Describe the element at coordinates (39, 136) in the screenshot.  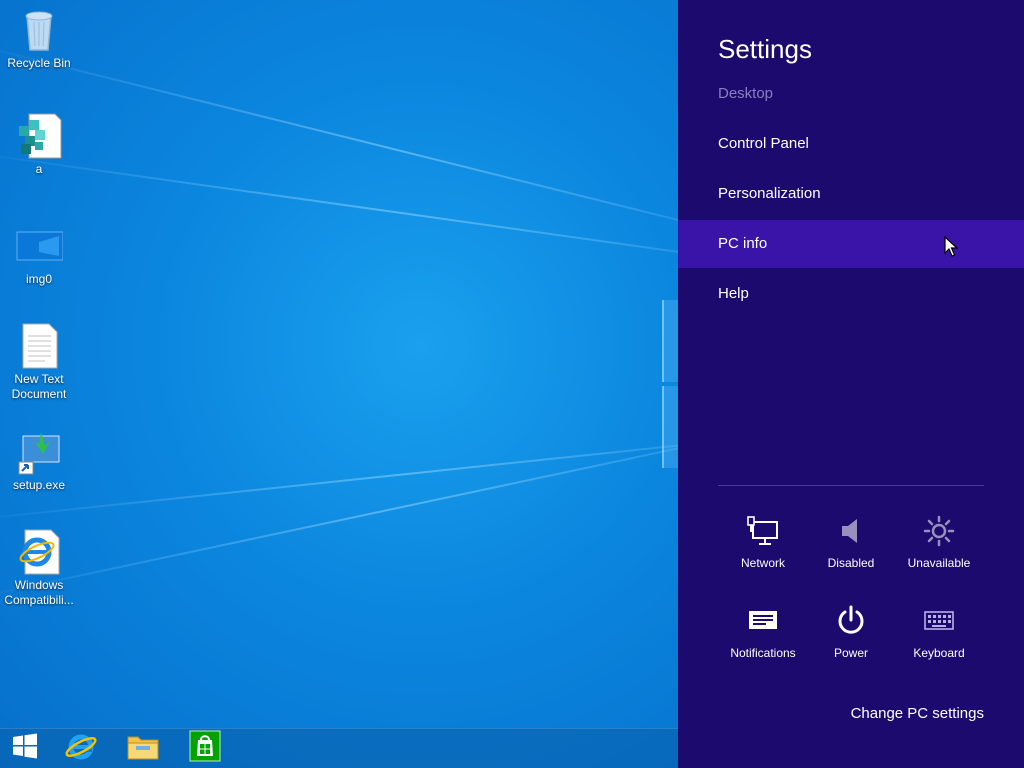
I see `registry-file-icon` at that location.